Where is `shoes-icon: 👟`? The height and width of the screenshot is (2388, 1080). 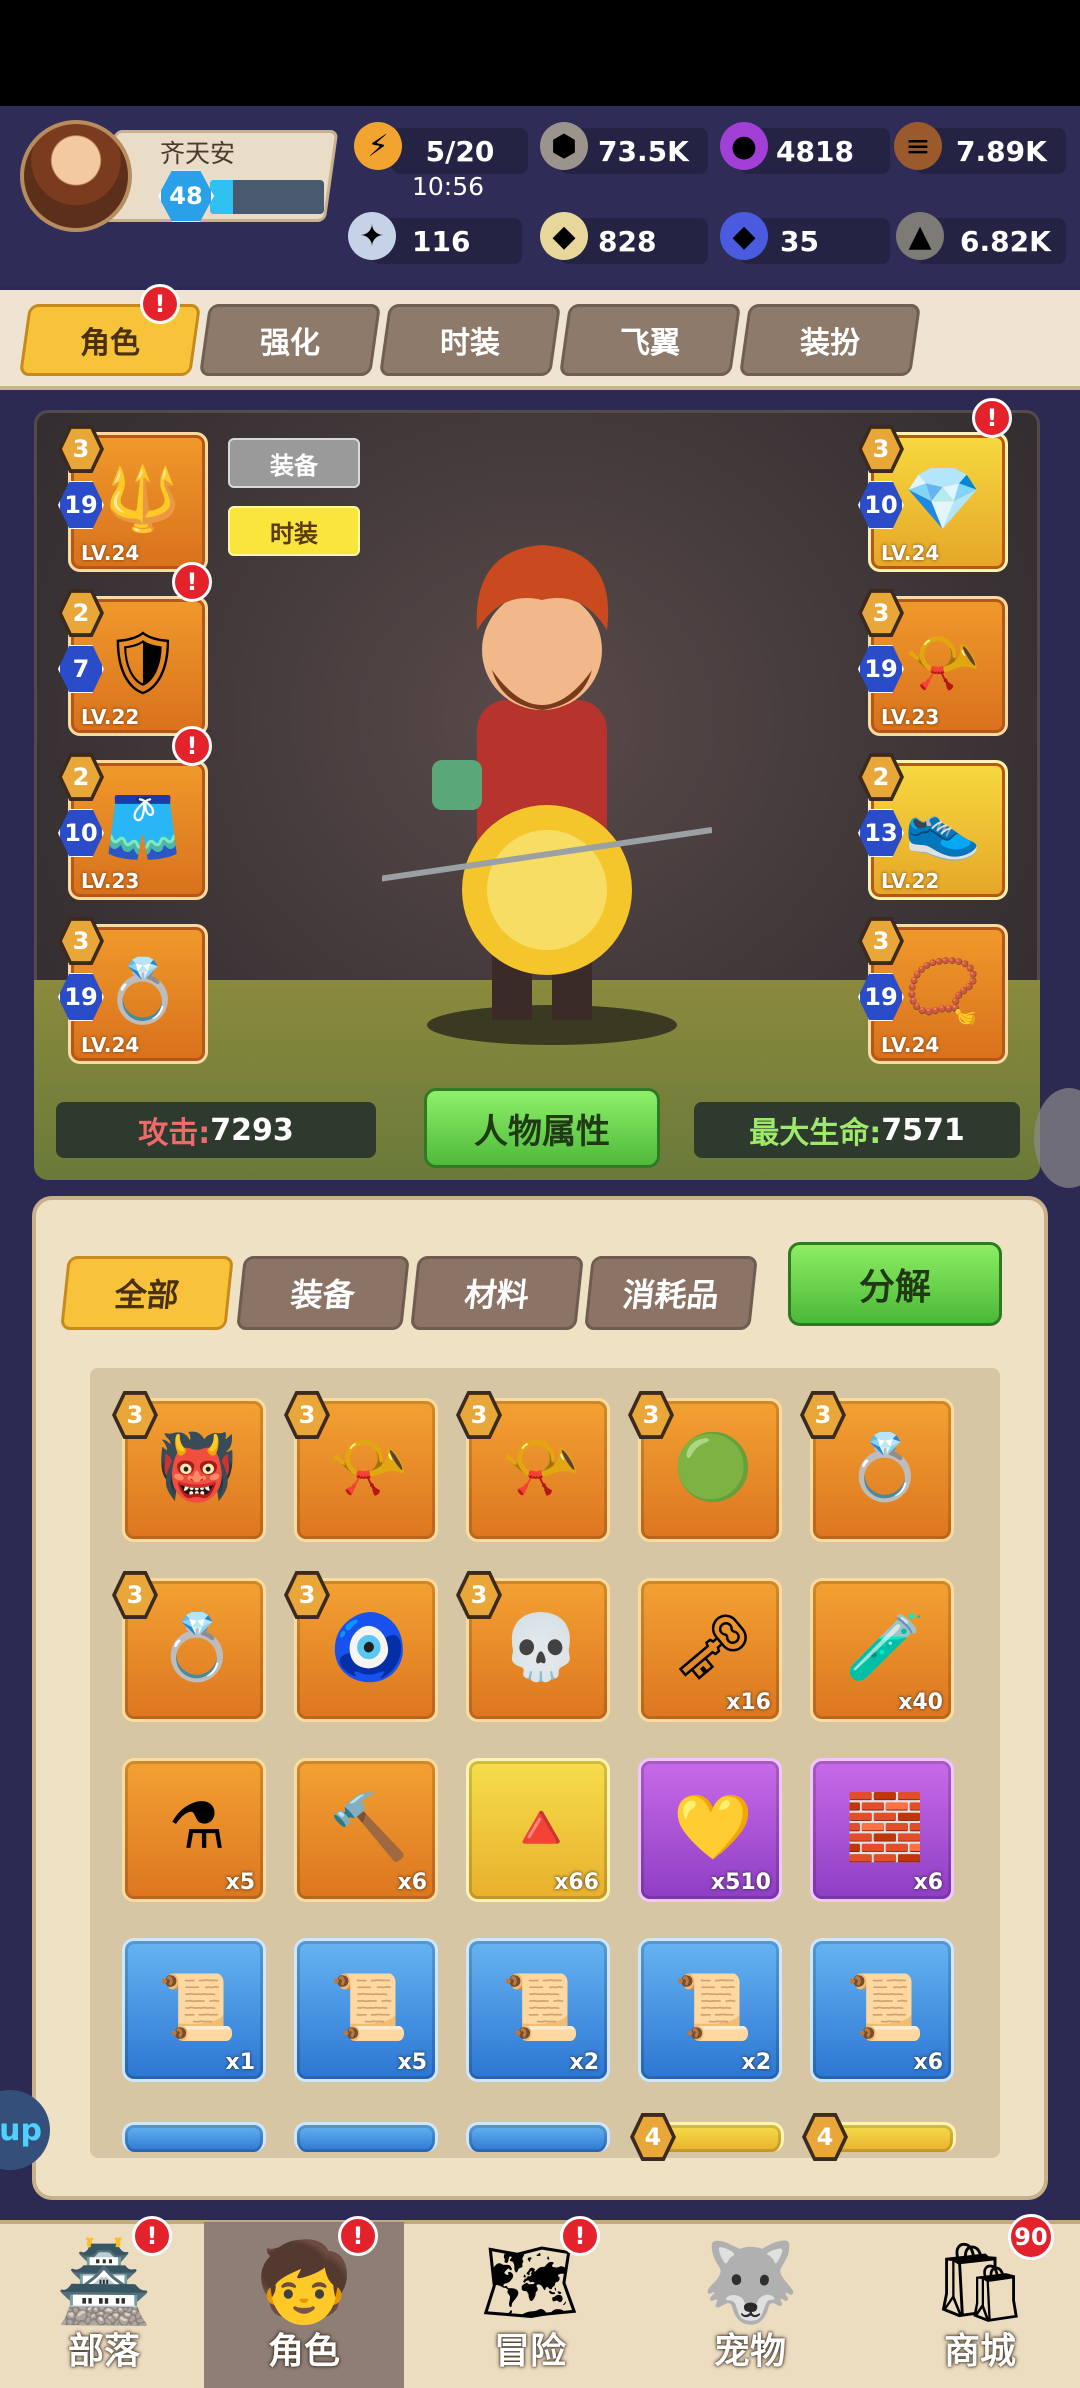
shoes-icon: 👟 is located at coordinates (943, 826).